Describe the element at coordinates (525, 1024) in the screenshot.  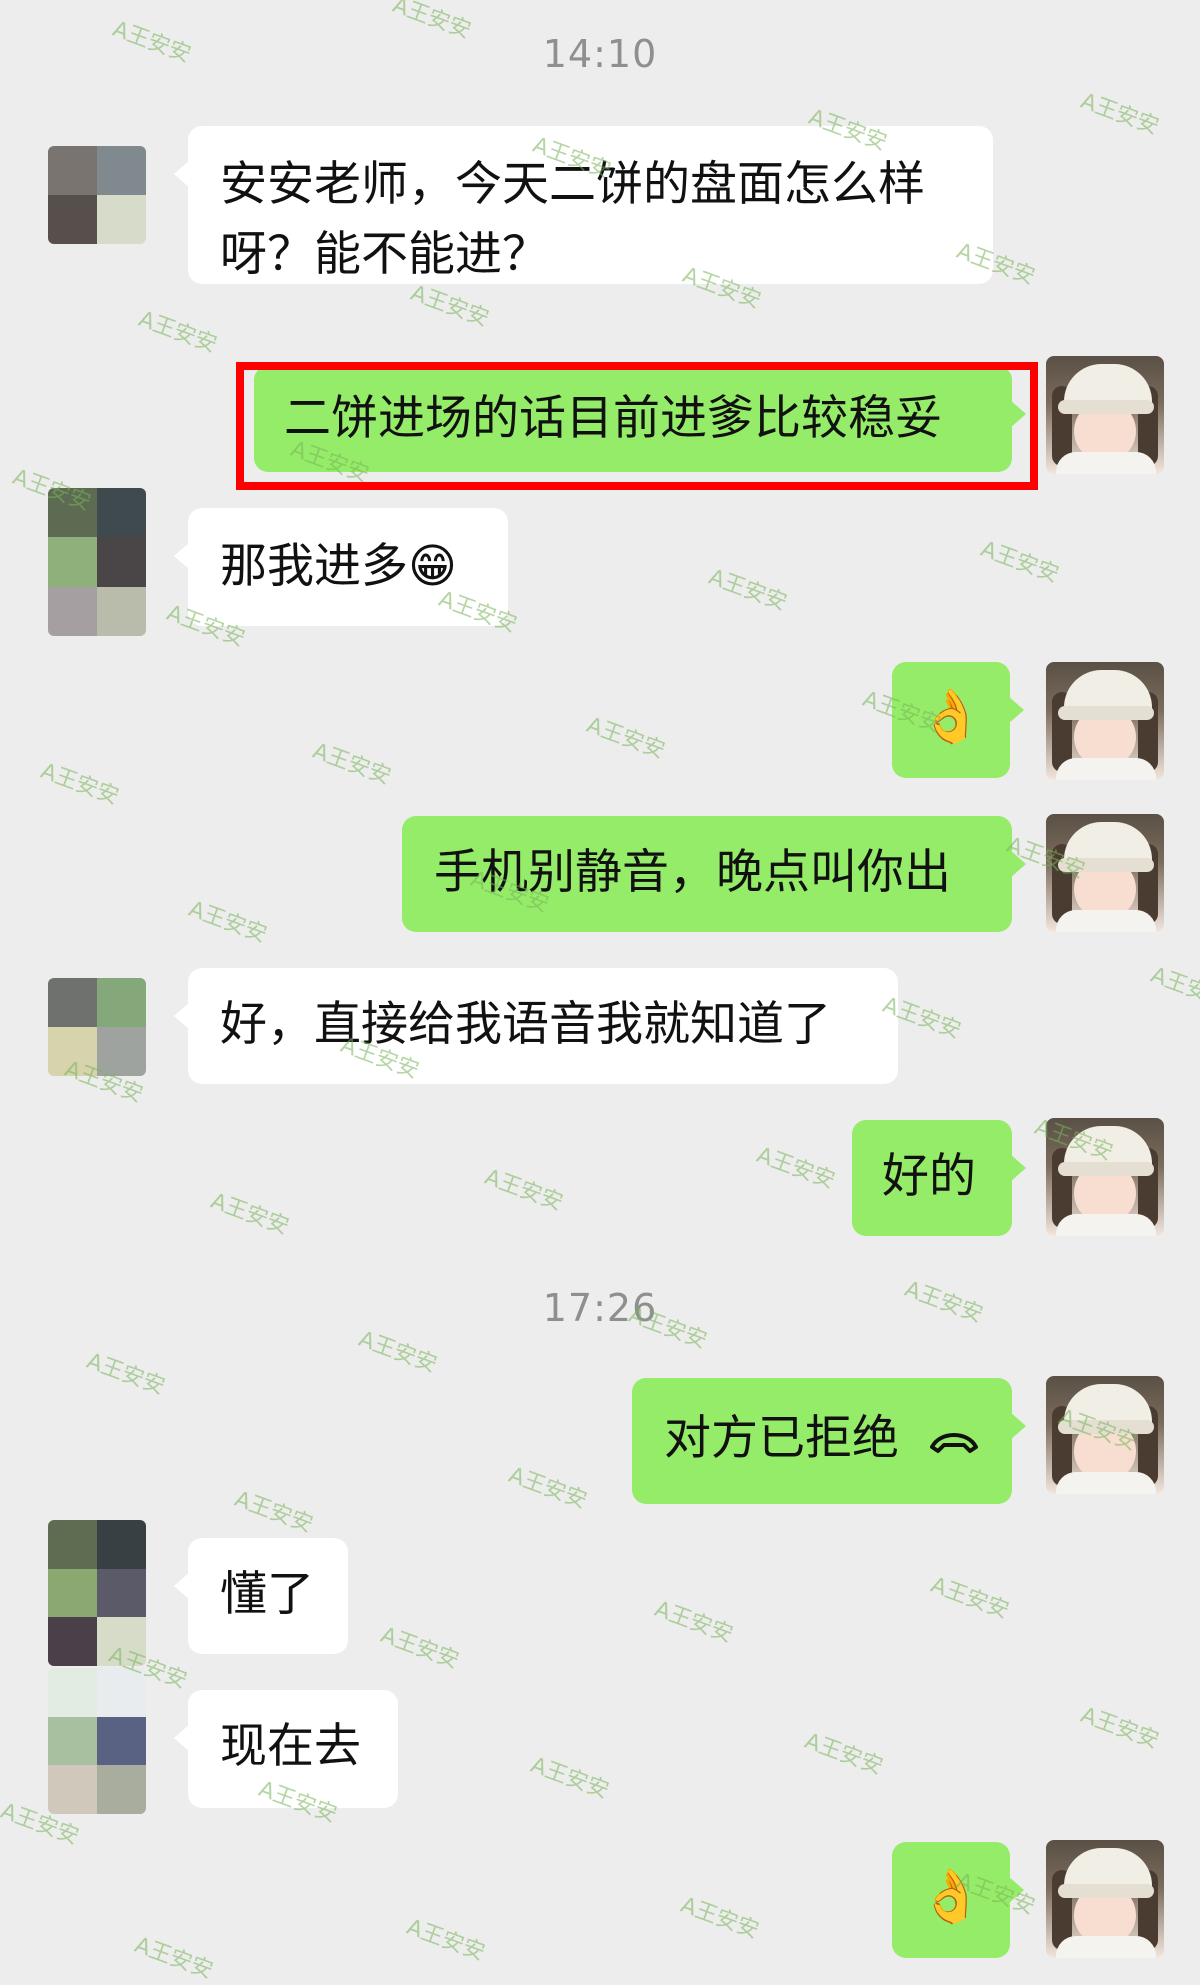
I see `message-text: 好，直接给我语音我就知道了` at that location.